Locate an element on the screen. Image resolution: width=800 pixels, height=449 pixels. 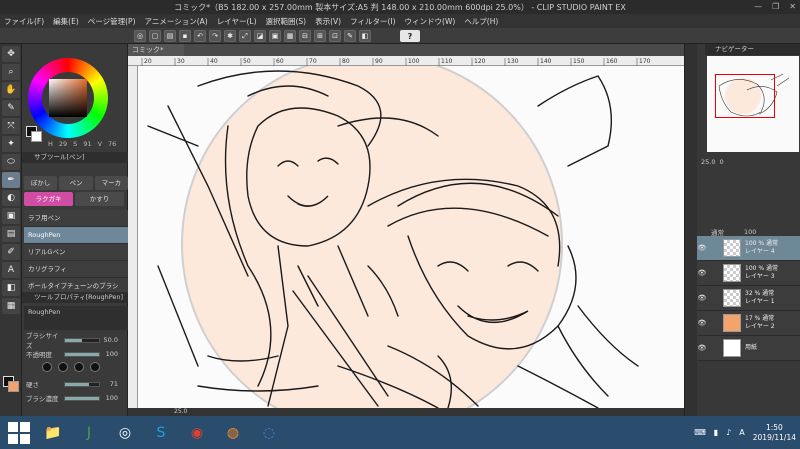
new-file-icon: ▢ is located at coordinates (155, 36).